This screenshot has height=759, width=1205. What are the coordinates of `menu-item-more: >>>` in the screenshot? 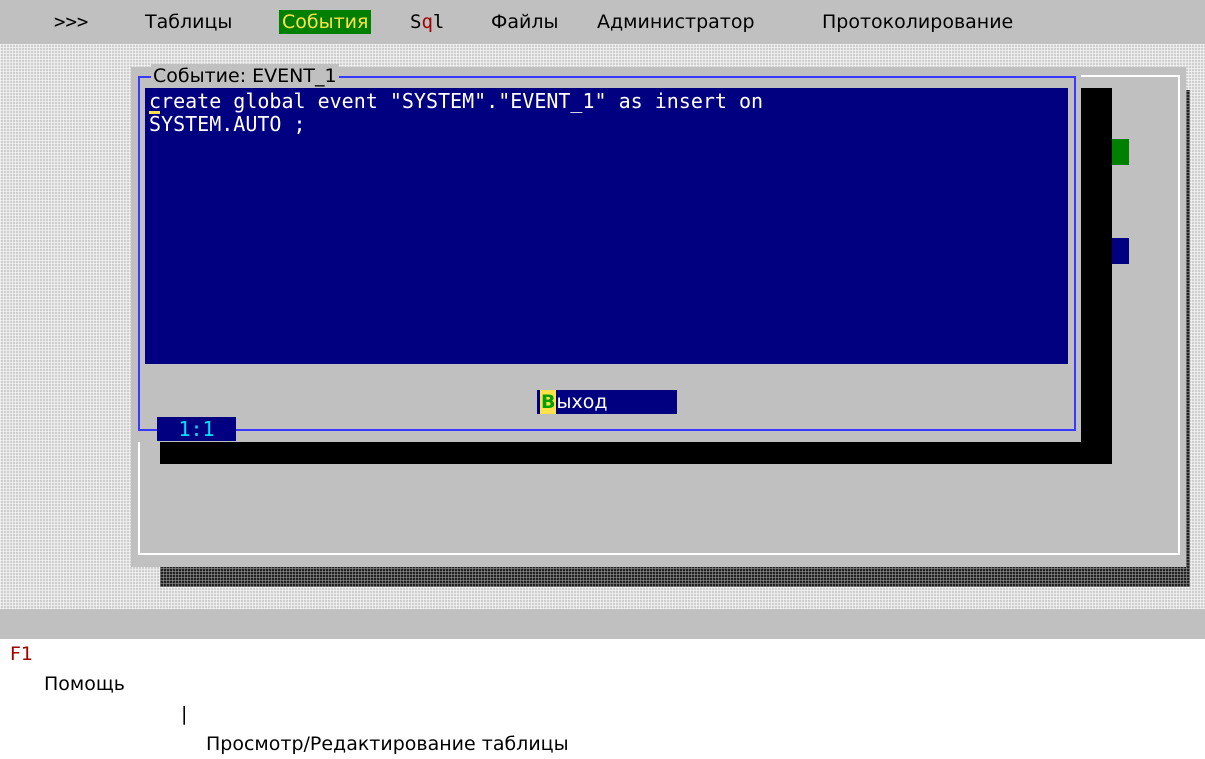 It's located at (71, 22).